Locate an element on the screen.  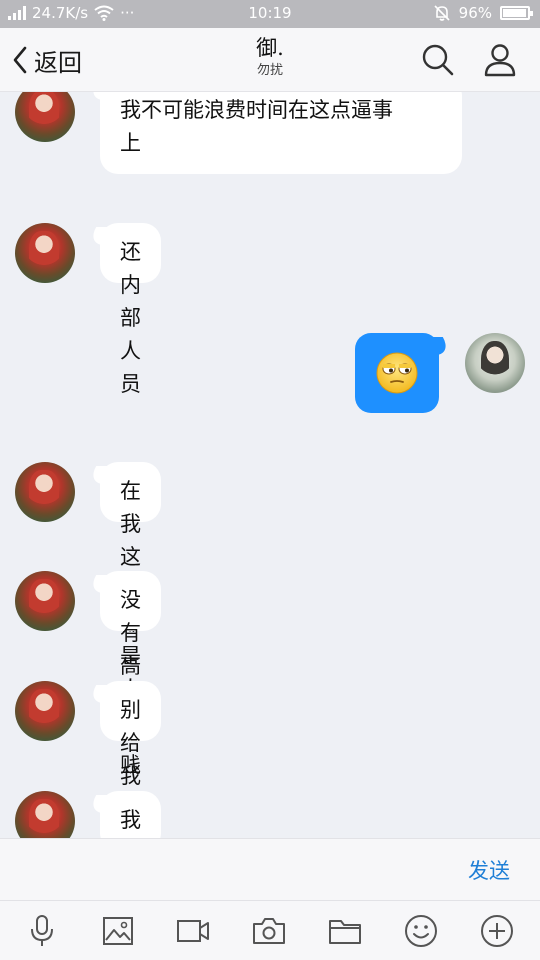
battery-percent: 96% is located at coordinates (475, 13).